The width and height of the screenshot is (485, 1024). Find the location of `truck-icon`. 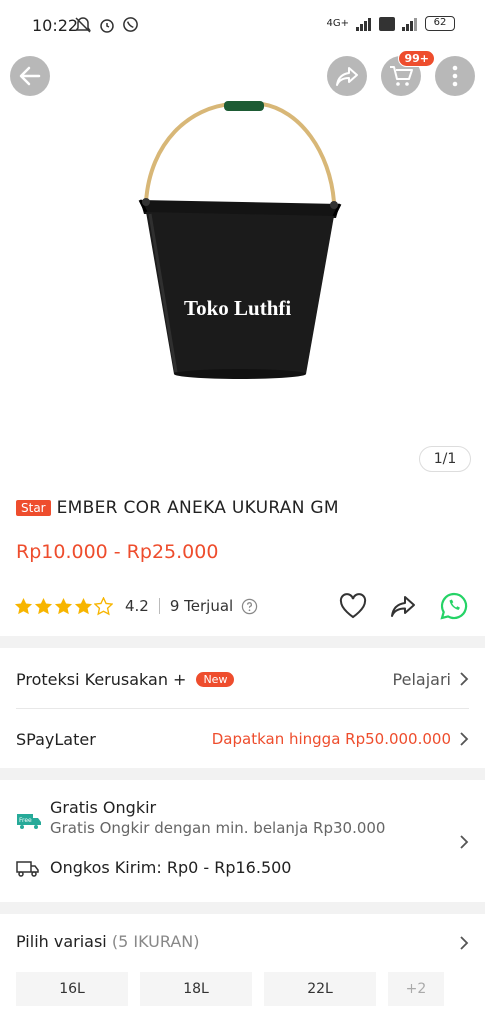

truck-icon is located at coordinates (27, 869).